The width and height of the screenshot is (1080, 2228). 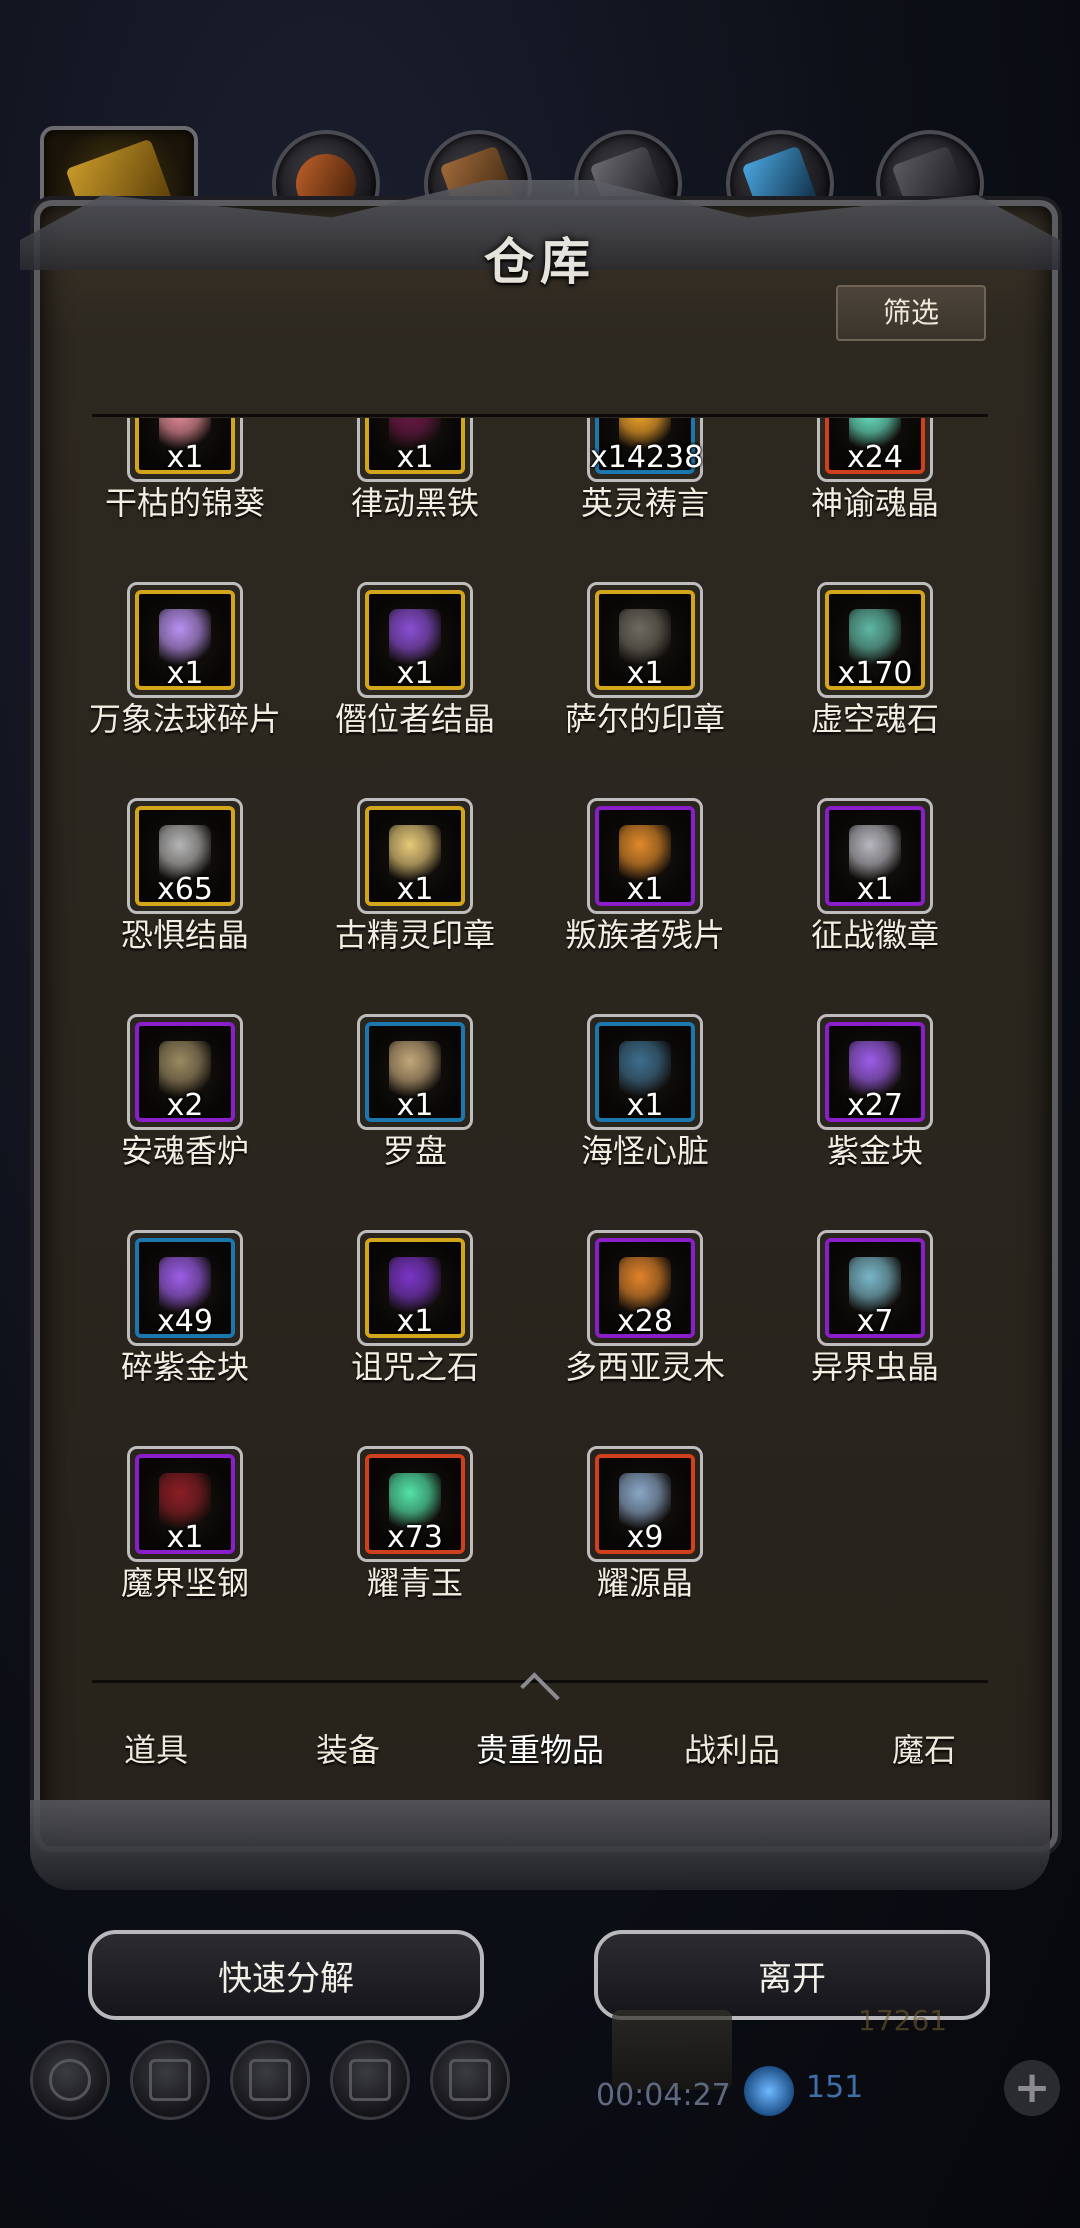 What do you see at coordinates (875, 492) in the screenshot?
I see `inventory-item: x24 神谕魂晶` at bounding box center [875, 492].